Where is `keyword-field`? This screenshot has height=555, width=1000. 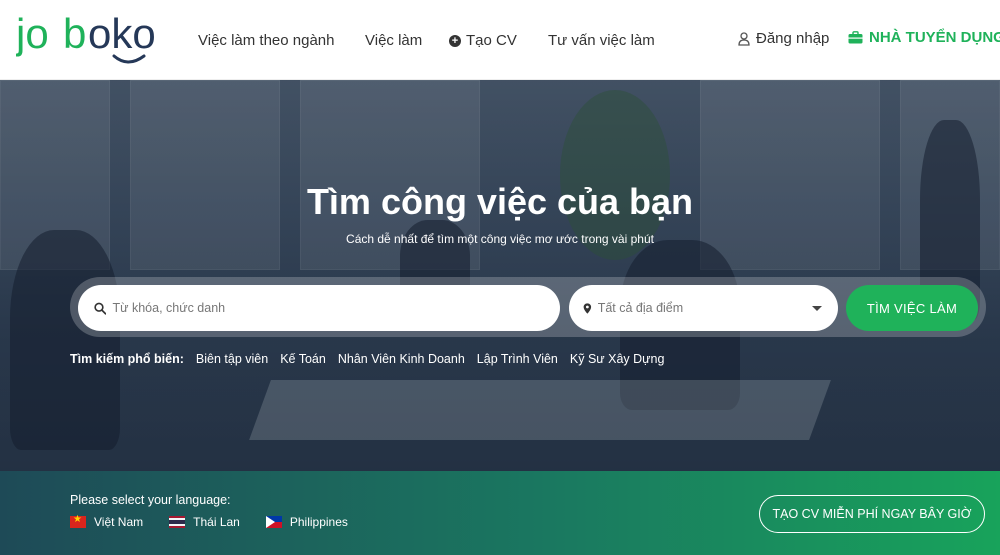 keyword-field is located at coordinates (319, 308).